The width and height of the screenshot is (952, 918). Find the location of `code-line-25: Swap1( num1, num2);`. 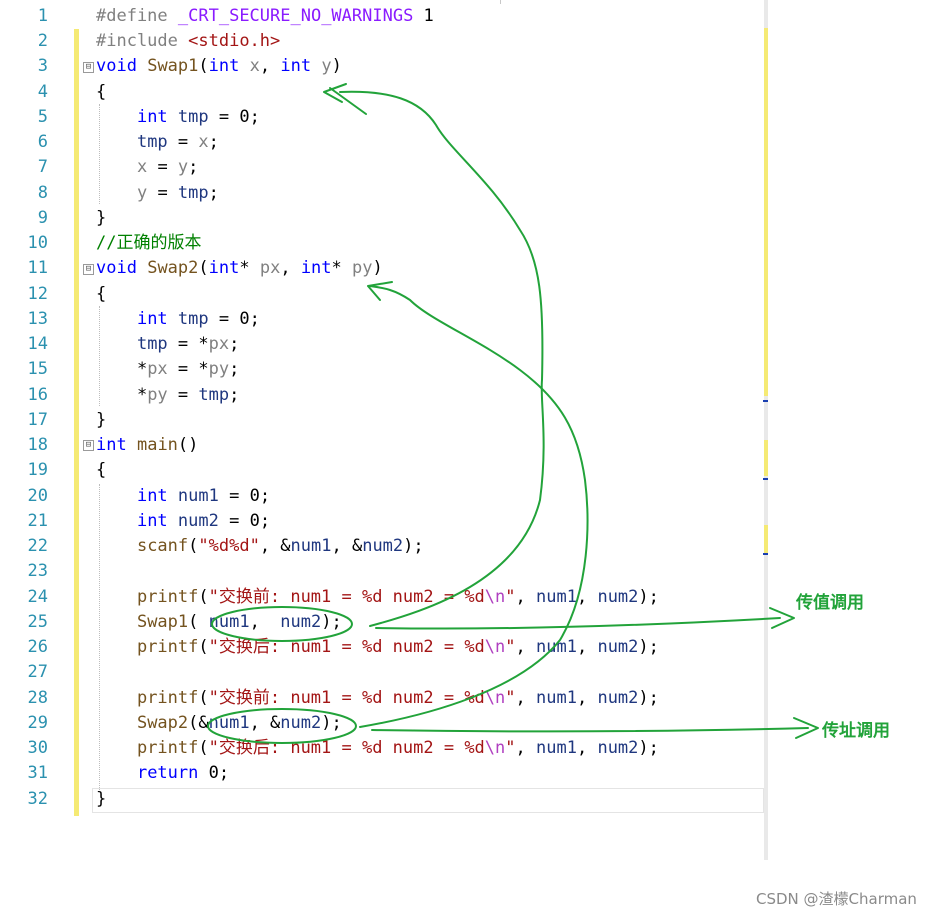

code-line-25: Swap1( num1, num2); is located at coordinates (219, 622).